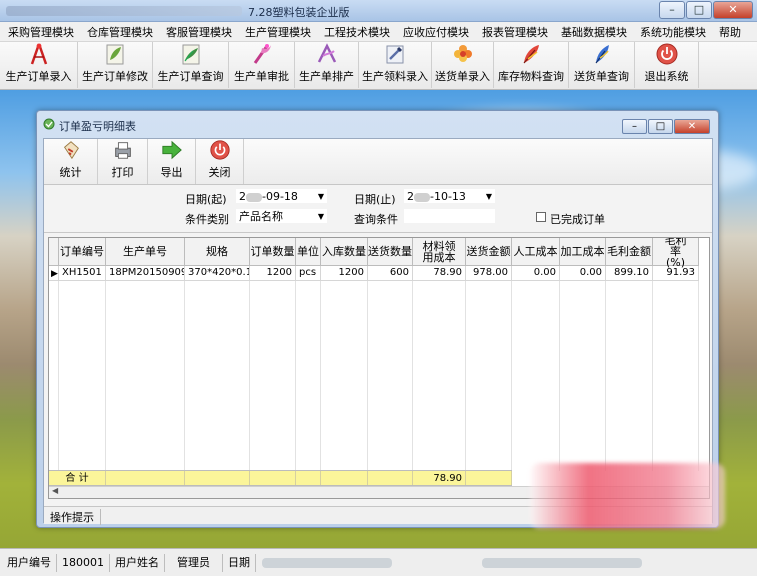  I want to click on header-cell: 毛利金额, so click(629, 251).